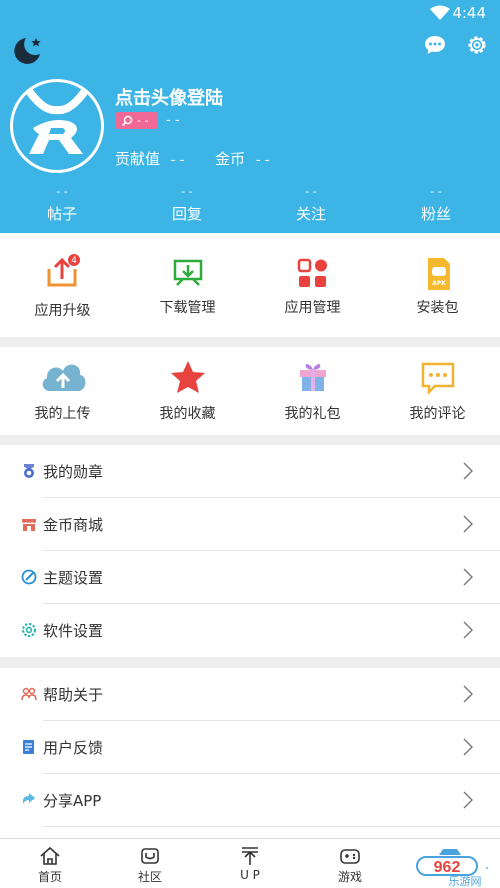 This screenshot has height=888, width=500. What do you see at coordinates (63, 270) in the screenshot?
I see `upgrade-icon: 4` at bounding box center [63, 270].